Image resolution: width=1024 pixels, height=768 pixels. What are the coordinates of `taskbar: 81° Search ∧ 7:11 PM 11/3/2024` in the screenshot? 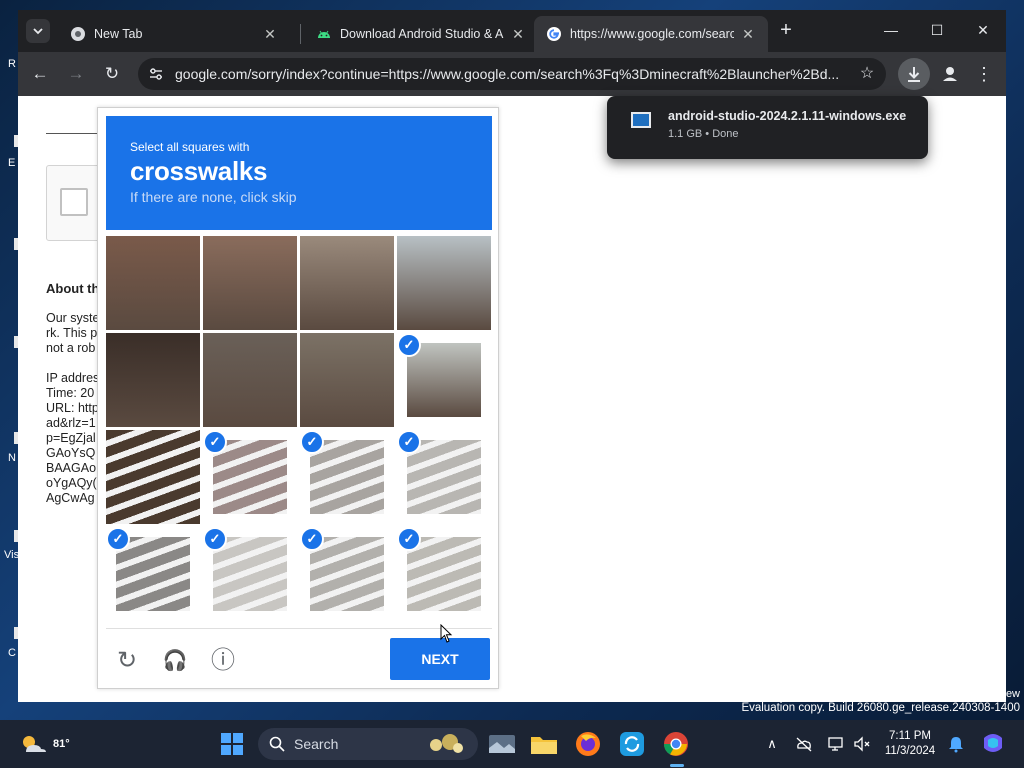 It's located at (512, 744).